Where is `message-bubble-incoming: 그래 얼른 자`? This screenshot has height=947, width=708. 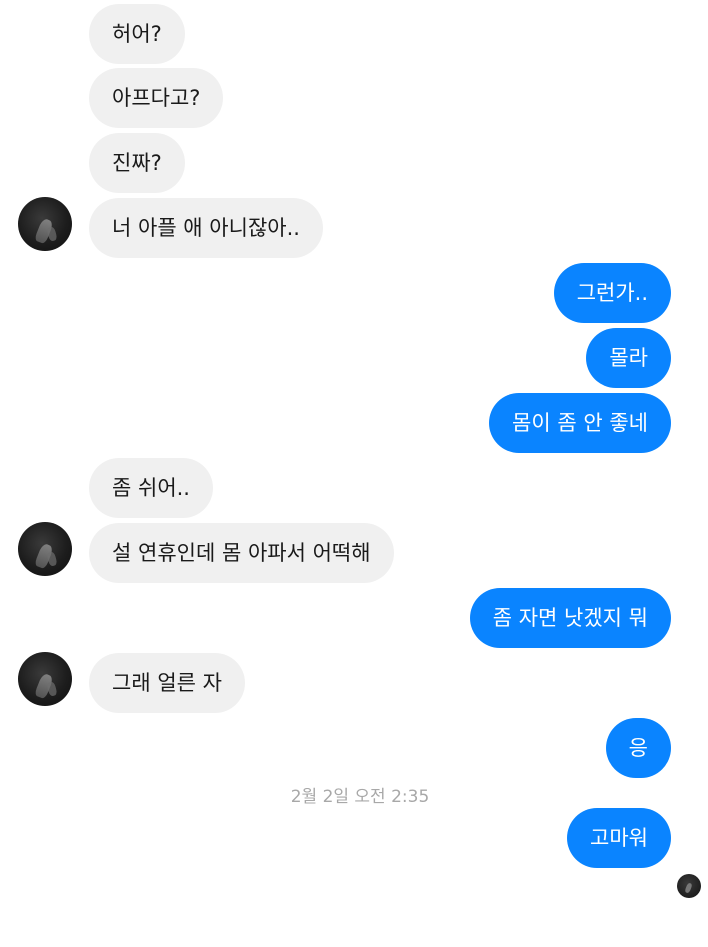
message-bubble-incoming: 그래 얼른 자 is located at coordinates (167, 683).